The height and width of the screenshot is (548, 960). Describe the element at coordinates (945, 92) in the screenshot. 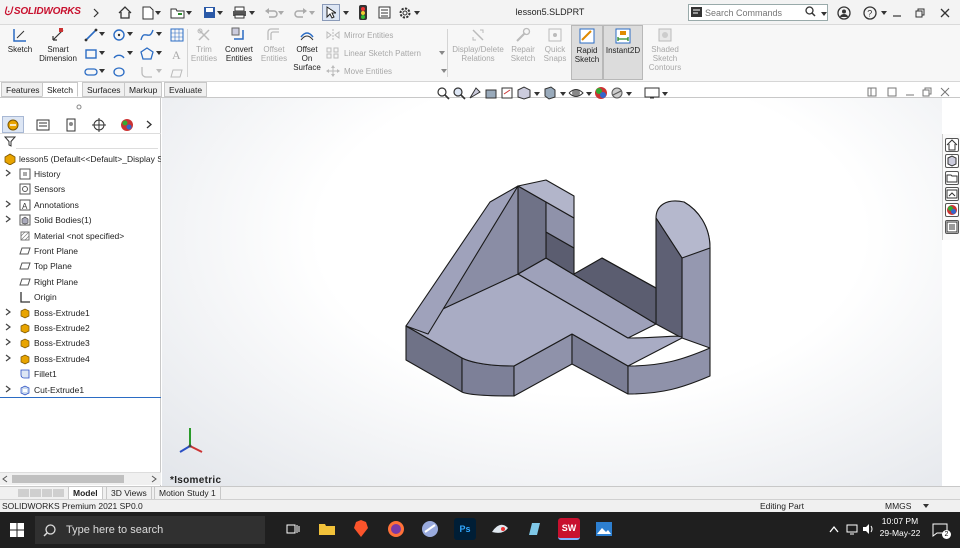

I see `viewport-close-icon` at that location.